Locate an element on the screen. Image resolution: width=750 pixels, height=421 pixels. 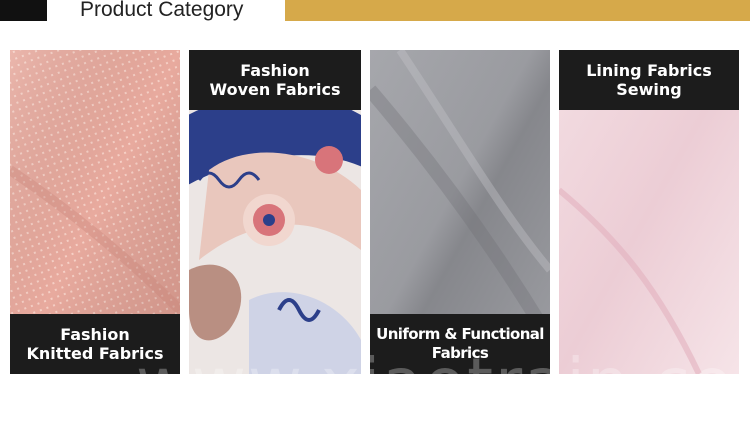
section-title: Product Category is located at coordinates (162, 10).